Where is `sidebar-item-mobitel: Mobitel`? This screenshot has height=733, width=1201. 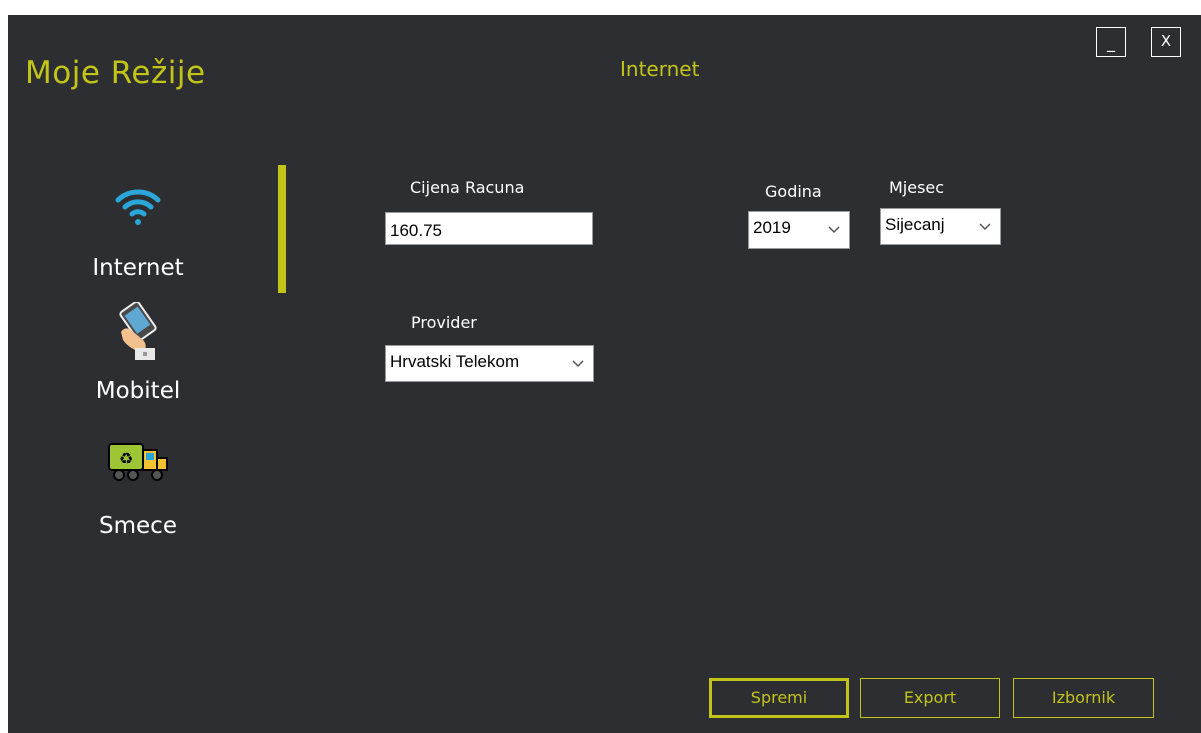 sidebar-item-mobitel: Mobitel is located at coordinates (138, 355).